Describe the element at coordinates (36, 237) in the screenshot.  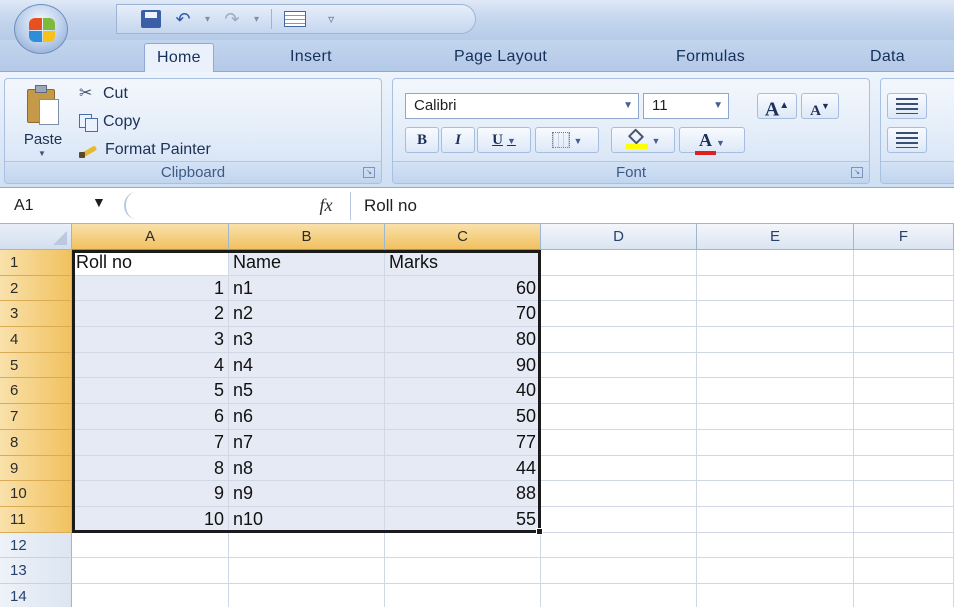
I see `select-all-button` at that location.